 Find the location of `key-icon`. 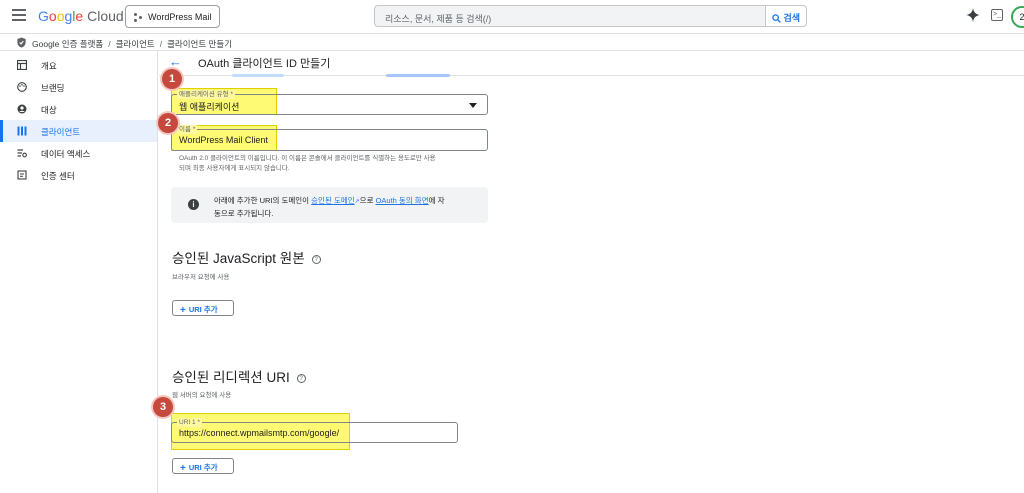

key-icon is located at coordinates (22, 131).